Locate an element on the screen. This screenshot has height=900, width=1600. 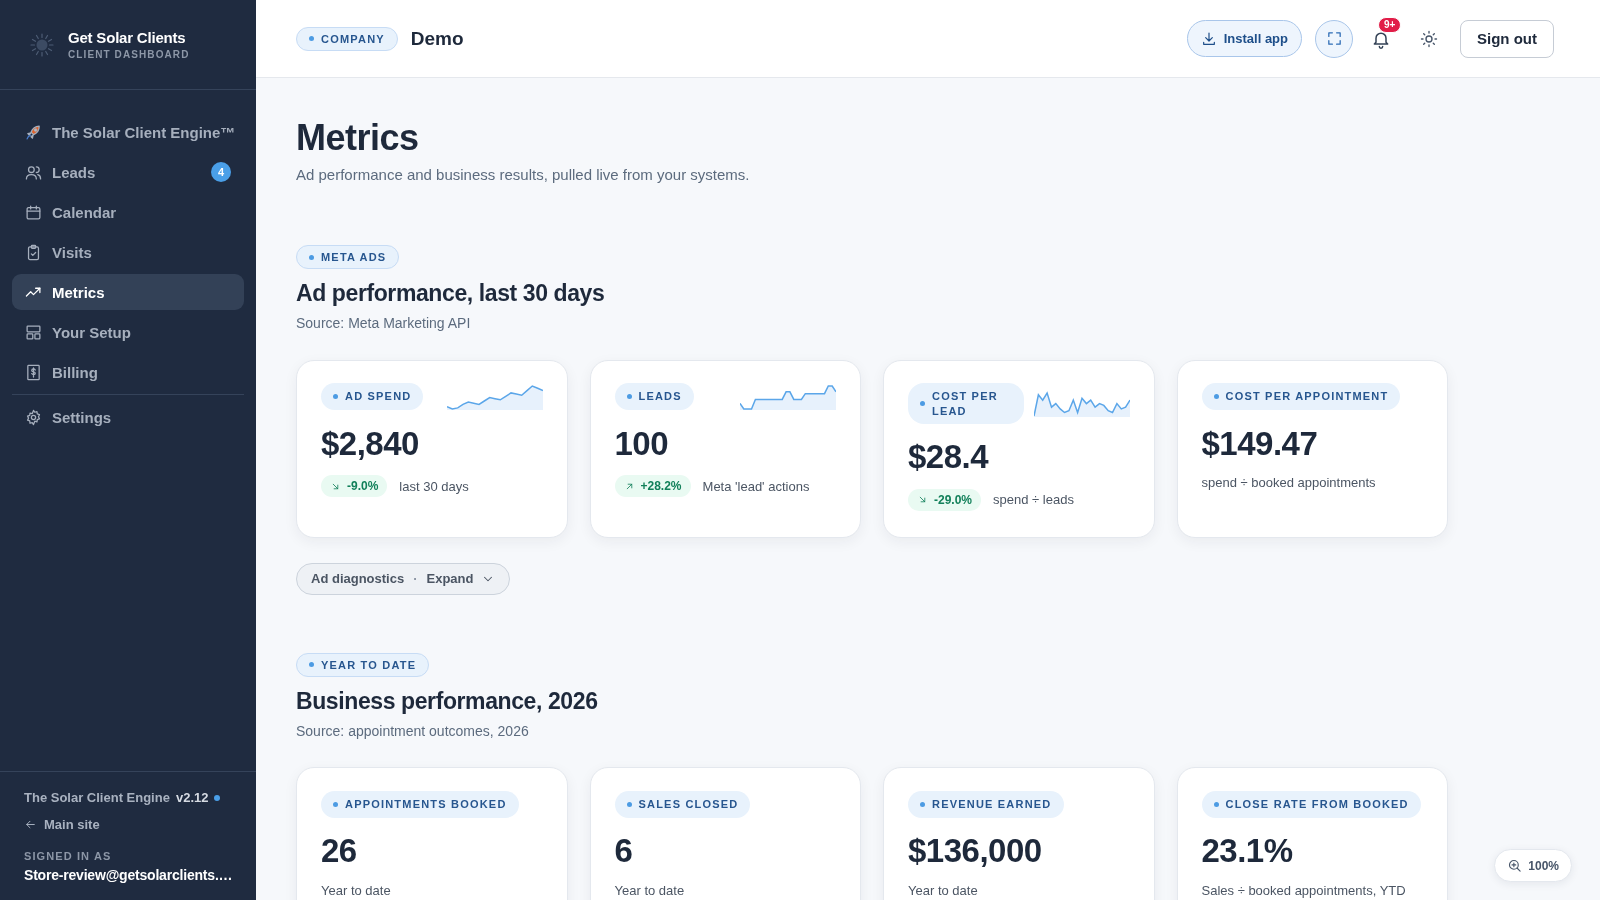
sidebar-item: Settings is located at coordinates (128, 417).